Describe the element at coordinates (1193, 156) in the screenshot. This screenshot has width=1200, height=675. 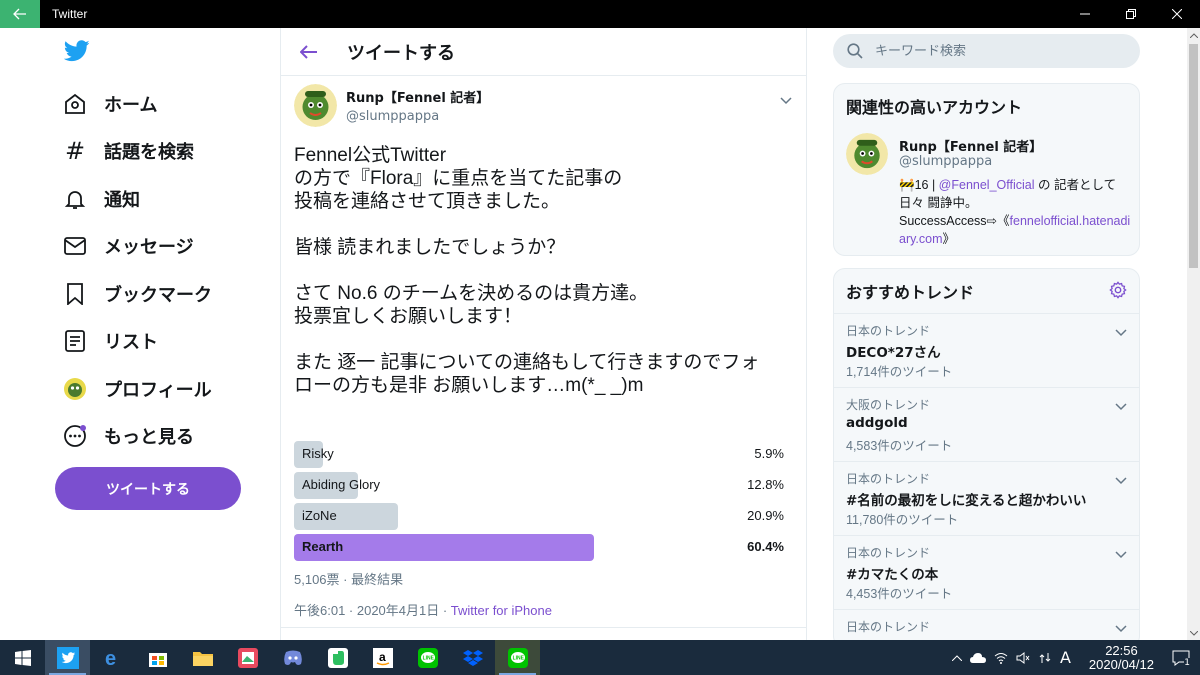
I see `scrollbar-thumb` at that location.